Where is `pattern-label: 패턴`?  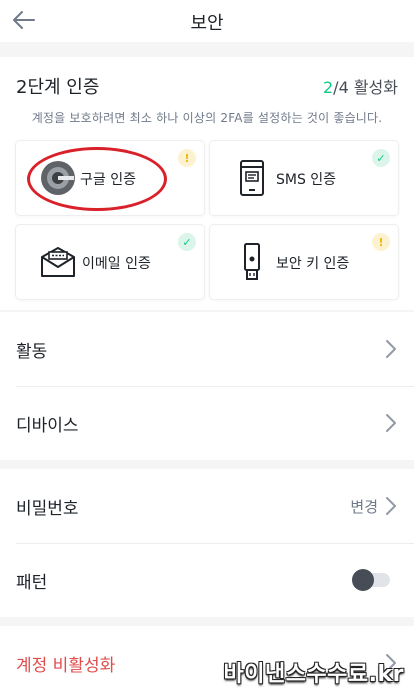
pattern-label: 패턴 is located at coordinates (32, 582).